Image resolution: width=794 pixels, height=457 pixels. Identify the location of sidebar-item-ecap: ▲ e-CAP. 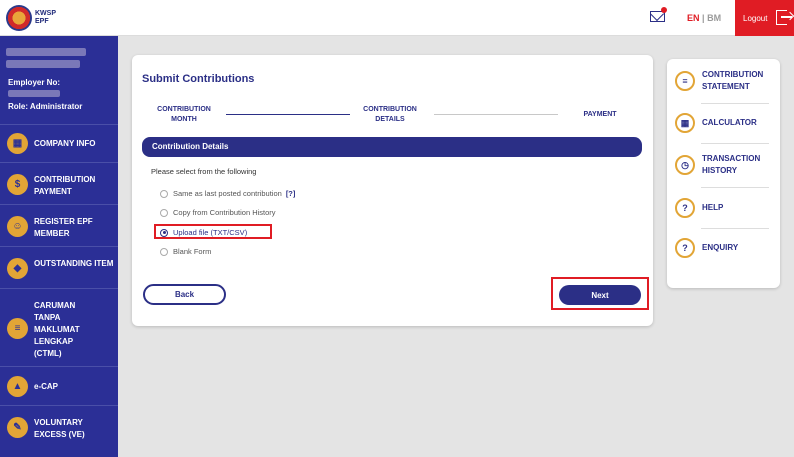
(59, 387).